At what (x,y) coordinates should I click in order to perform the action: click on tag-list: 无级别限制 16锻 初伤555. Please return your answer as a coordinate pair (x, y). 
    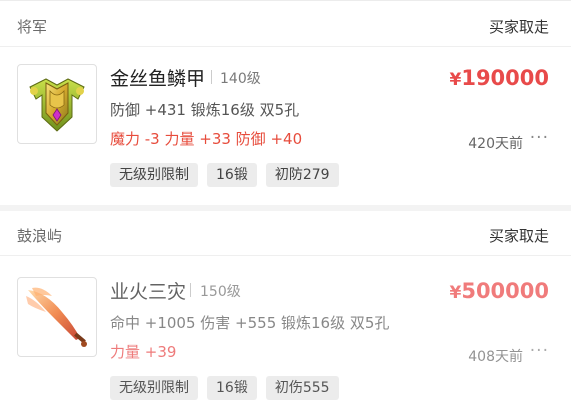
    Looking at the image, I should click on (224, 388).